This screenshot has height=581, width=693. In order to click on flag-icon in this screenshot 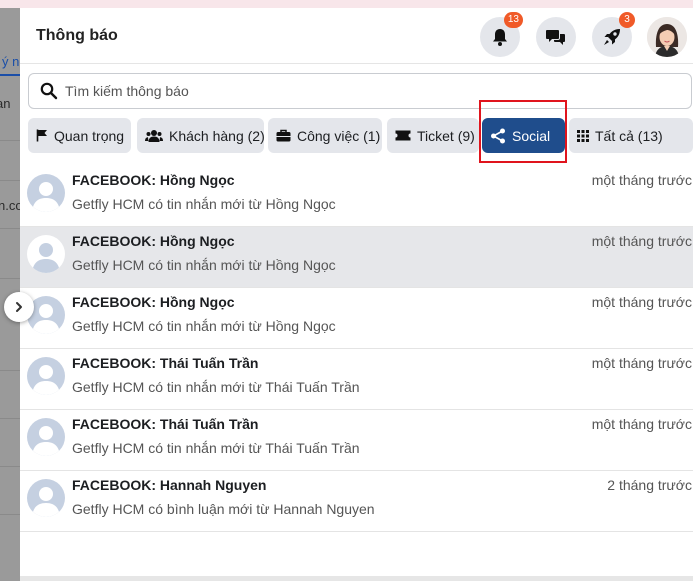, I will do `click(41, 135)`.